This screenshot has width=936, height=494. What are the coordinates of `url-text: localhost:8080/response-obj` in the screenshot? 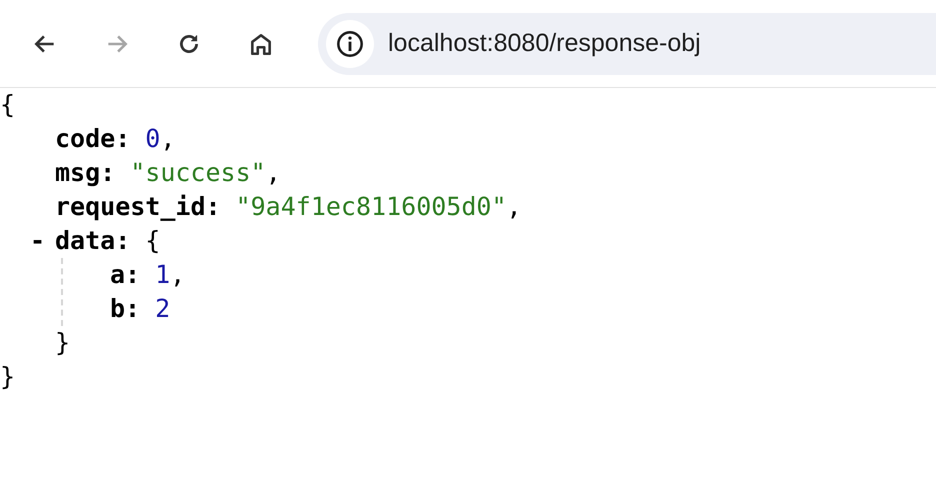 It's located at (544, 43).